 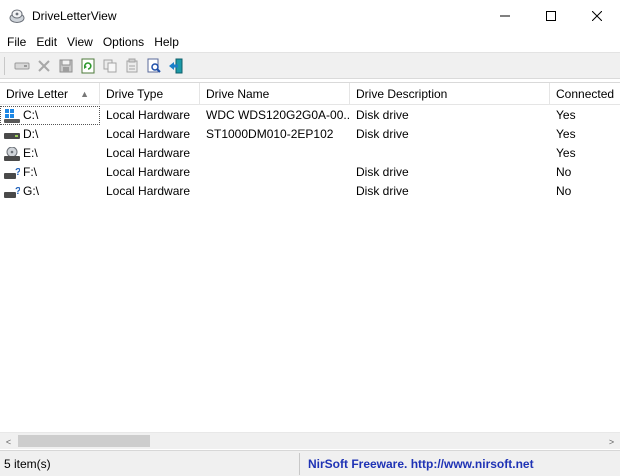 I want to click on drive-letter-cell: E:\, so click(x=50, y=153).